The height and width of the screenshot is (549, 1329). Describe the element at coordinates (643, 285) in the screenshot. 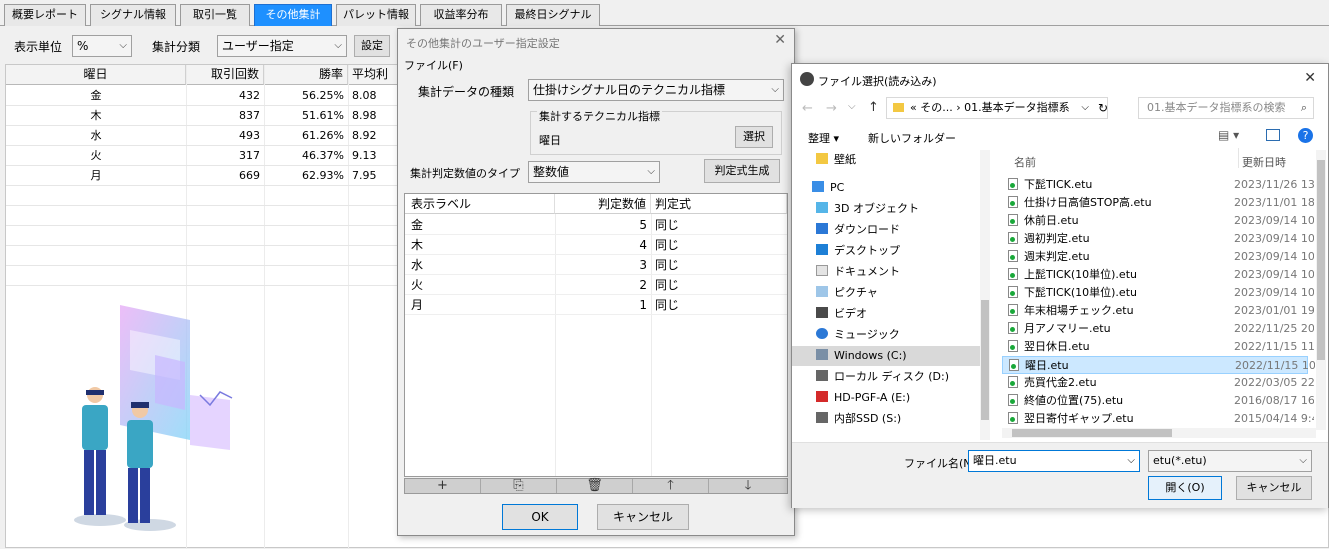

I see `item-value: 2` at that location.